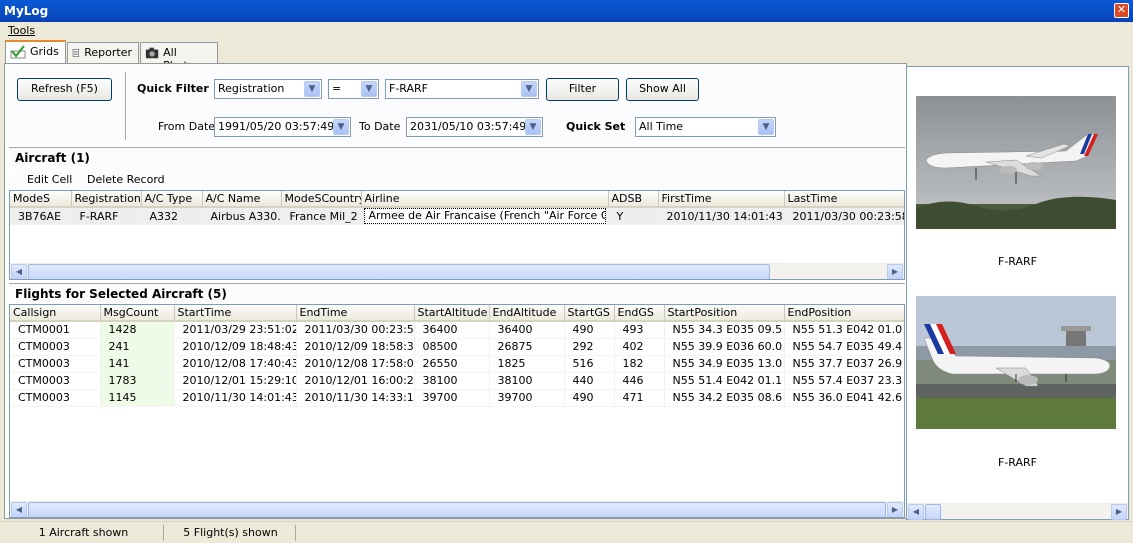 The image size is (1133, 543). I want to click on cell: France Mil_2, so click(321, 216).